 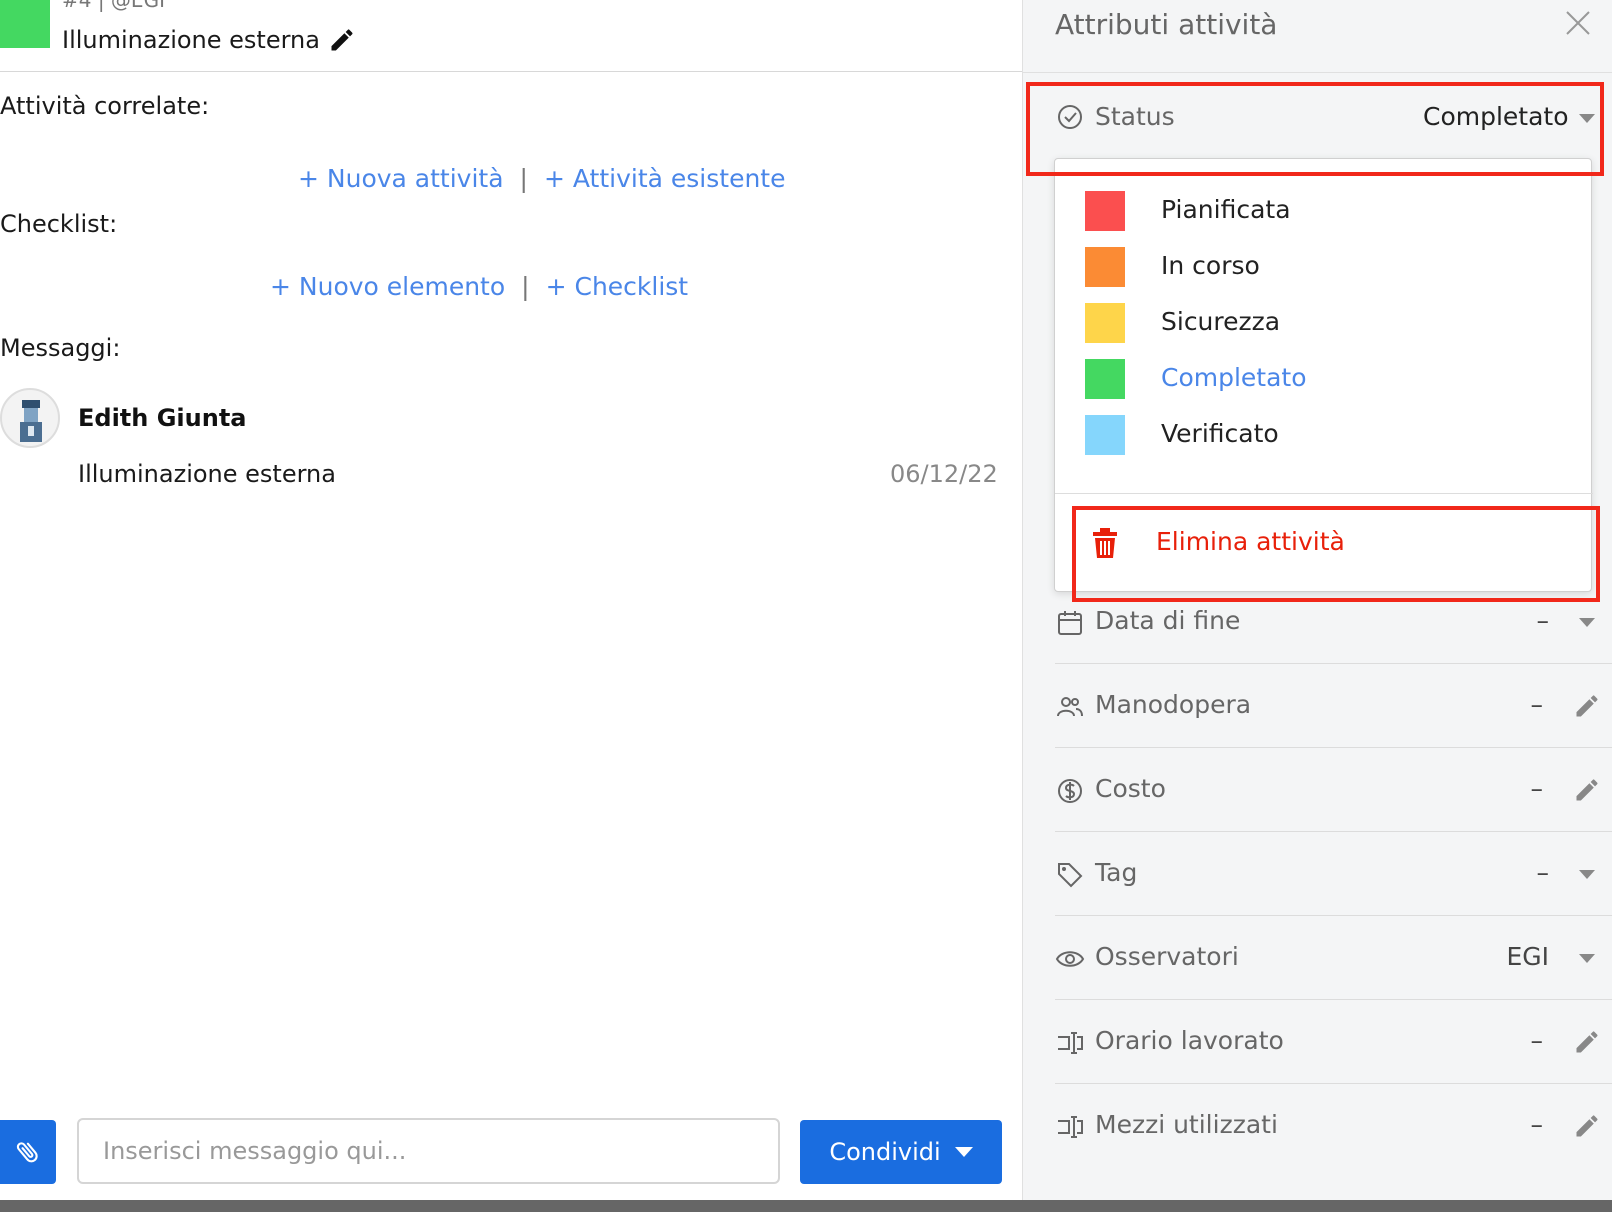 I want to click on attach-button, so click(x=28, y=1152).